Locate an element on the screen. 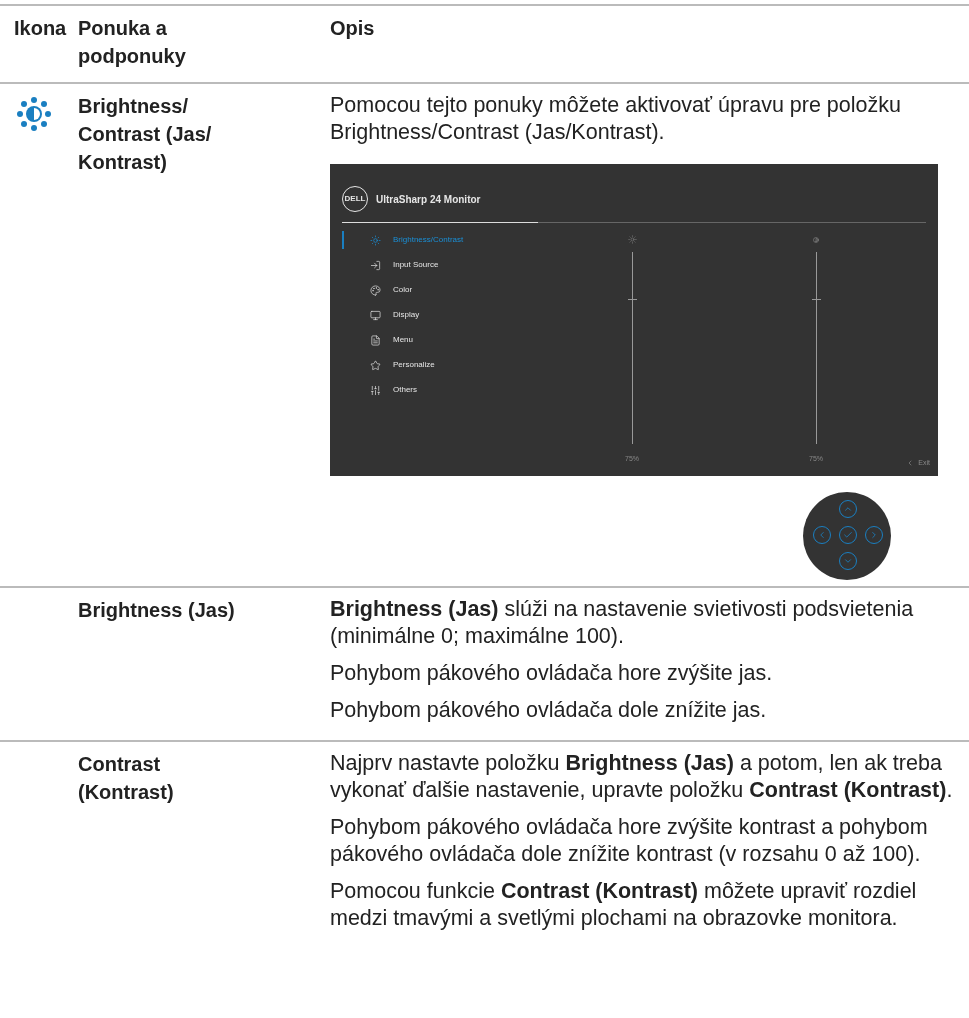 The width and height of the screenshot is (969, 1018). column-header: Ikona is located at coordinates (40, 28).